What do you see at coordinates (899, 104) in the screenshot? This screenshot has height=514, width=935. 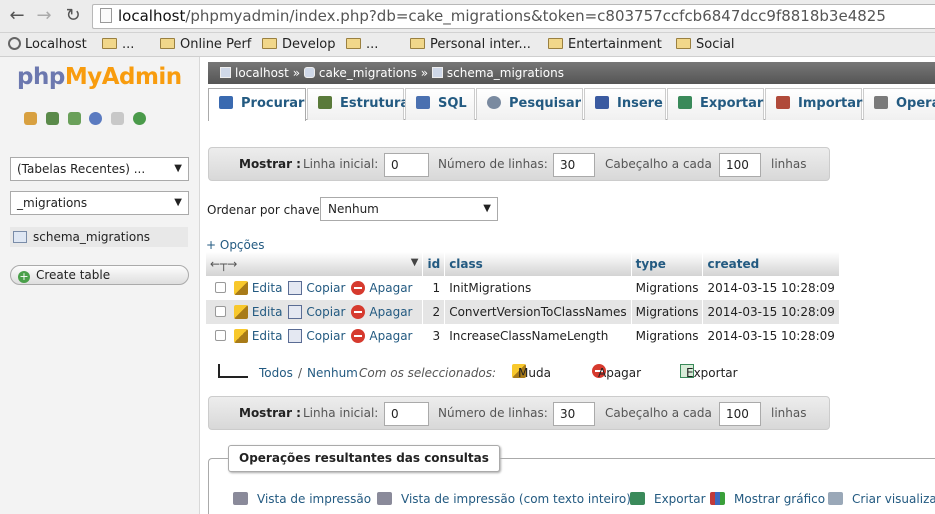 I see `tab-operations: Operações` at bounding box center [899, 104].